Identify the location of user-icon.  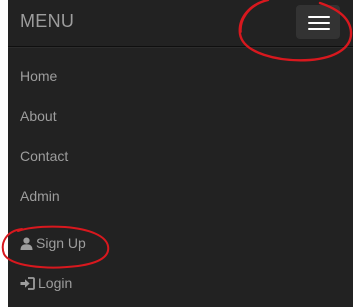
(26, 245).